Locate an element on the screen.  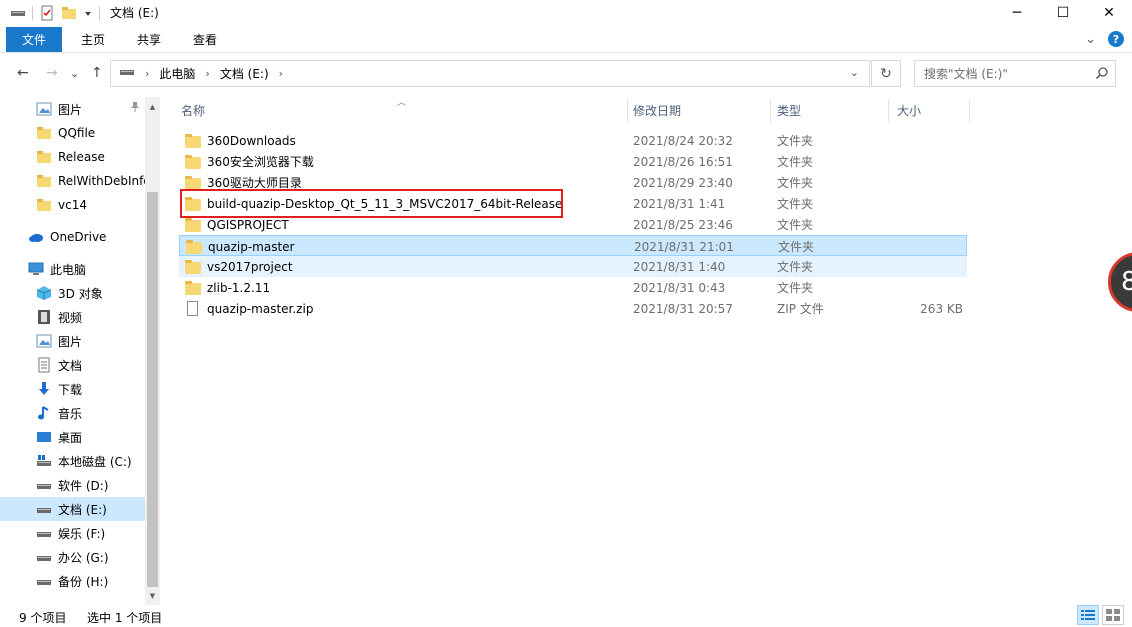
sidebar-item-10: 文档 is located at coordinates (72, 365).